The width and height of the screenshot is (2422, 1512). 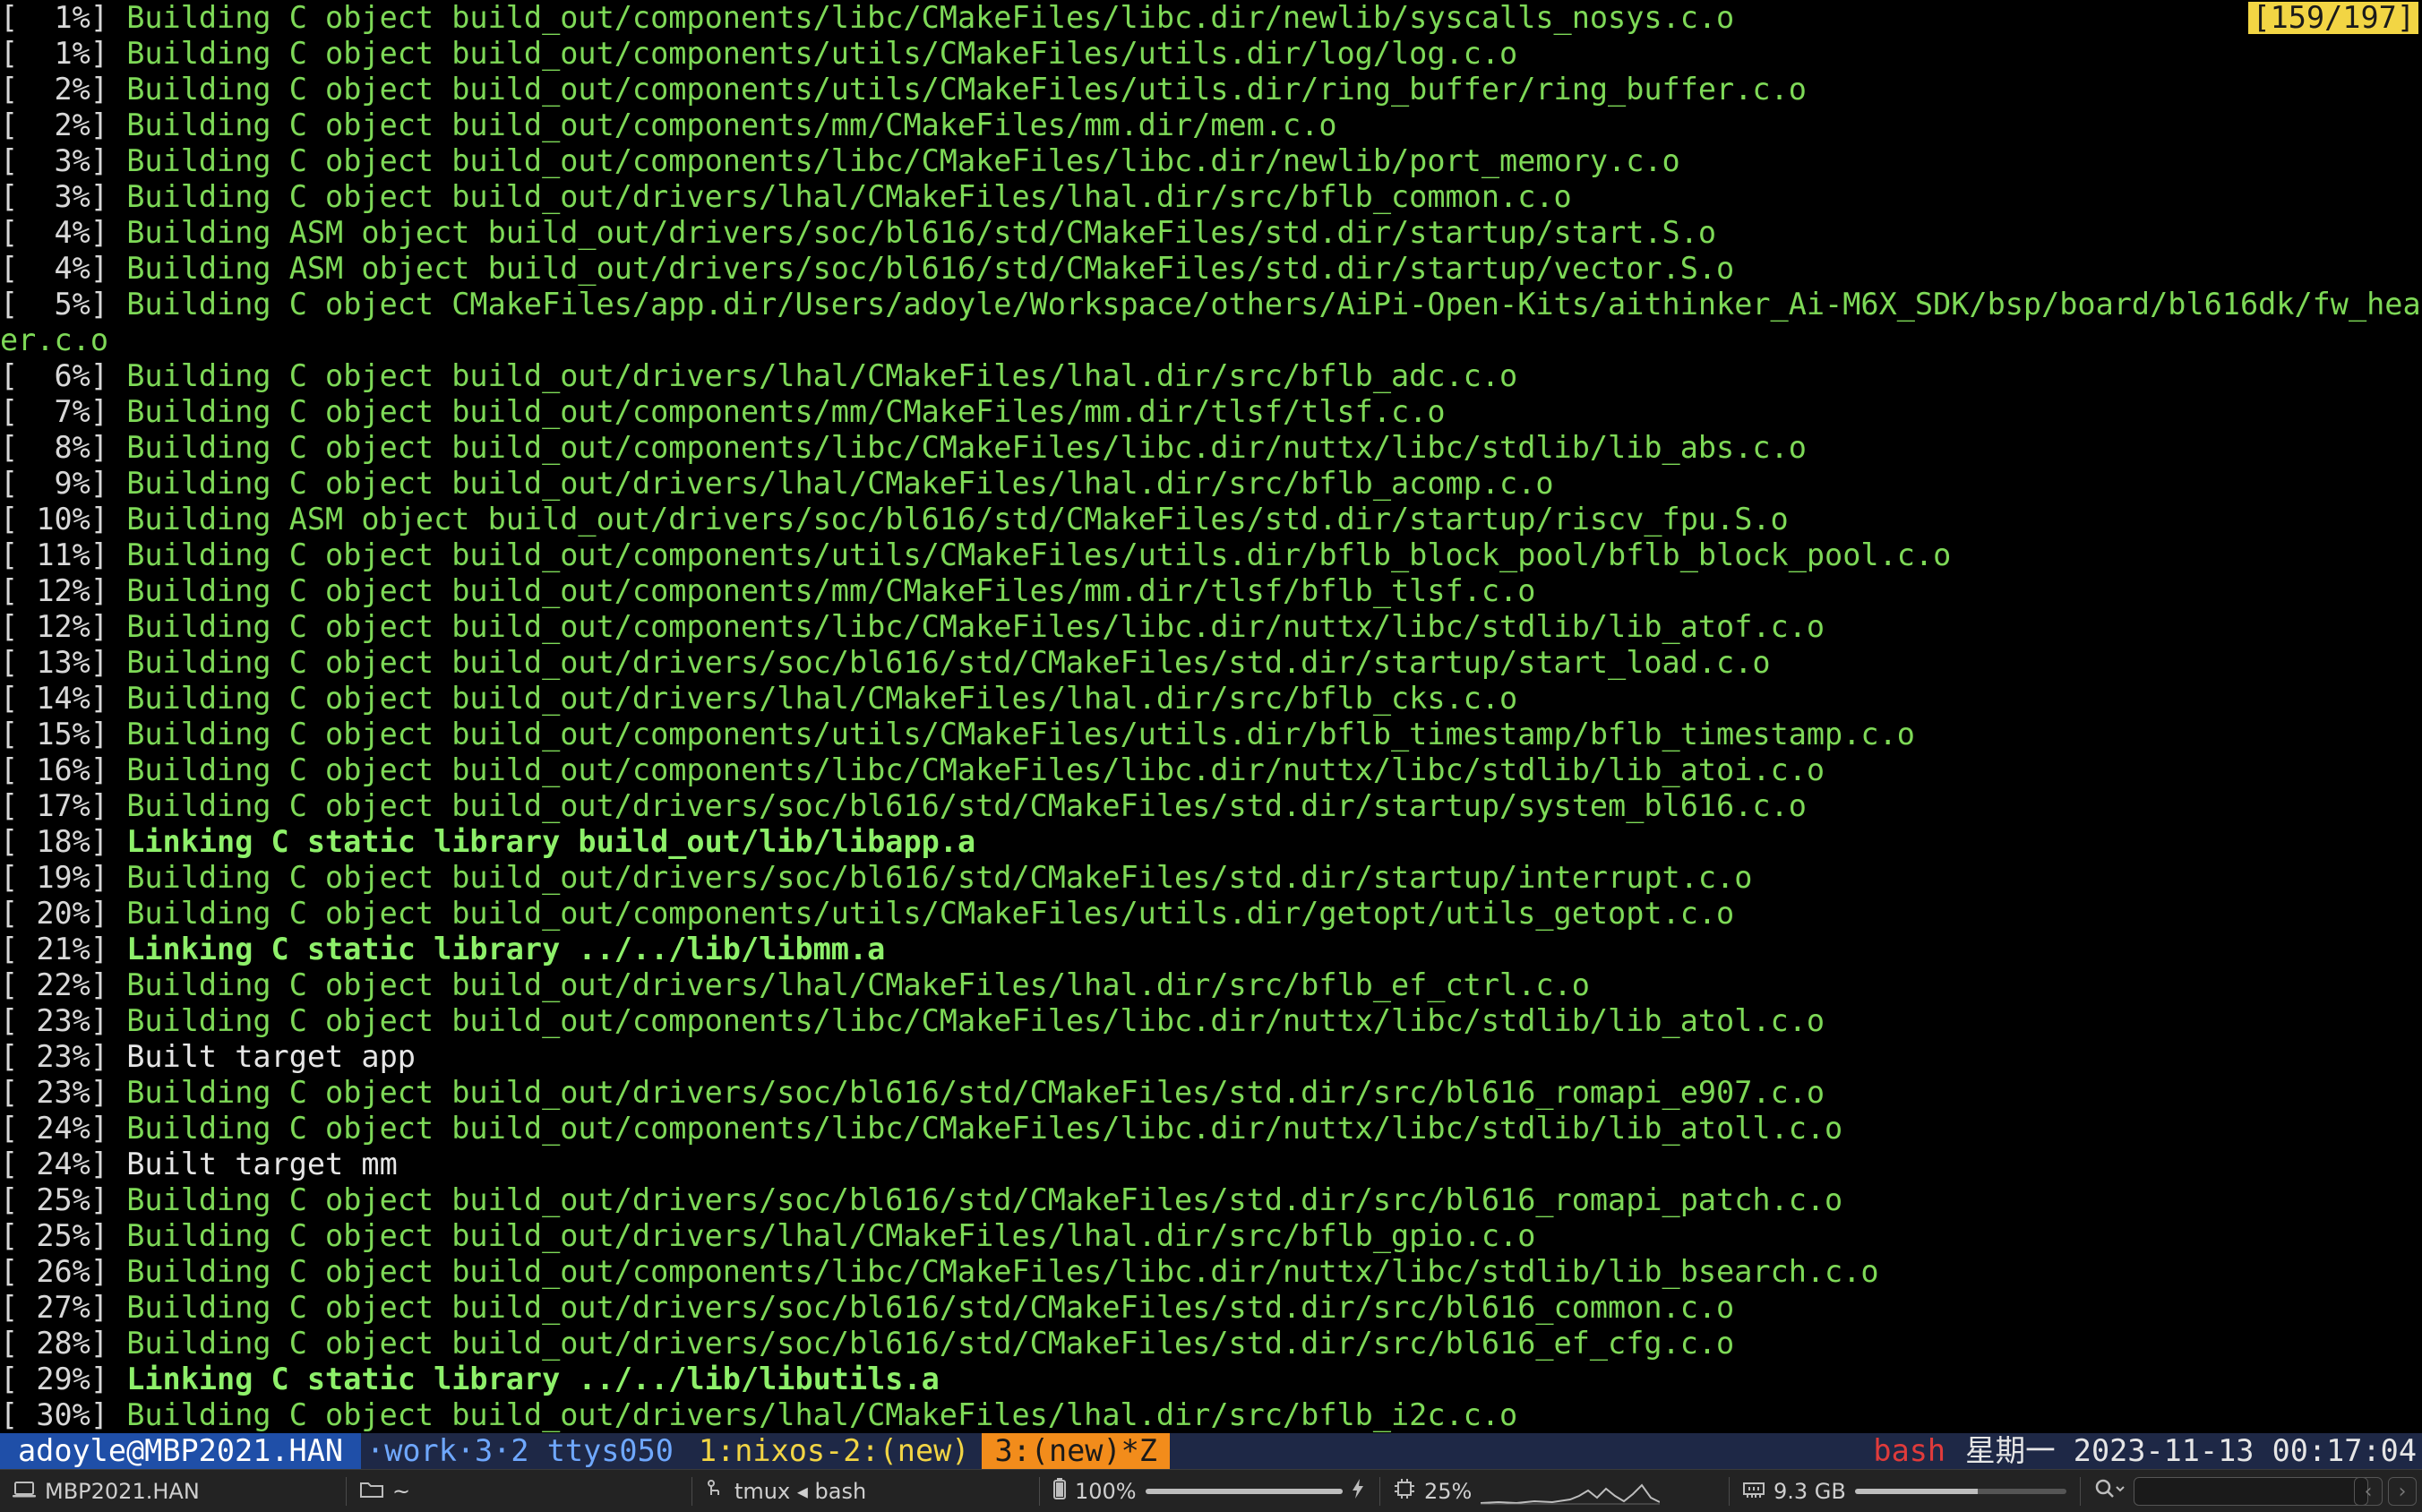 I want to click on progress-percent: 18%, so click(x=54, y=842).